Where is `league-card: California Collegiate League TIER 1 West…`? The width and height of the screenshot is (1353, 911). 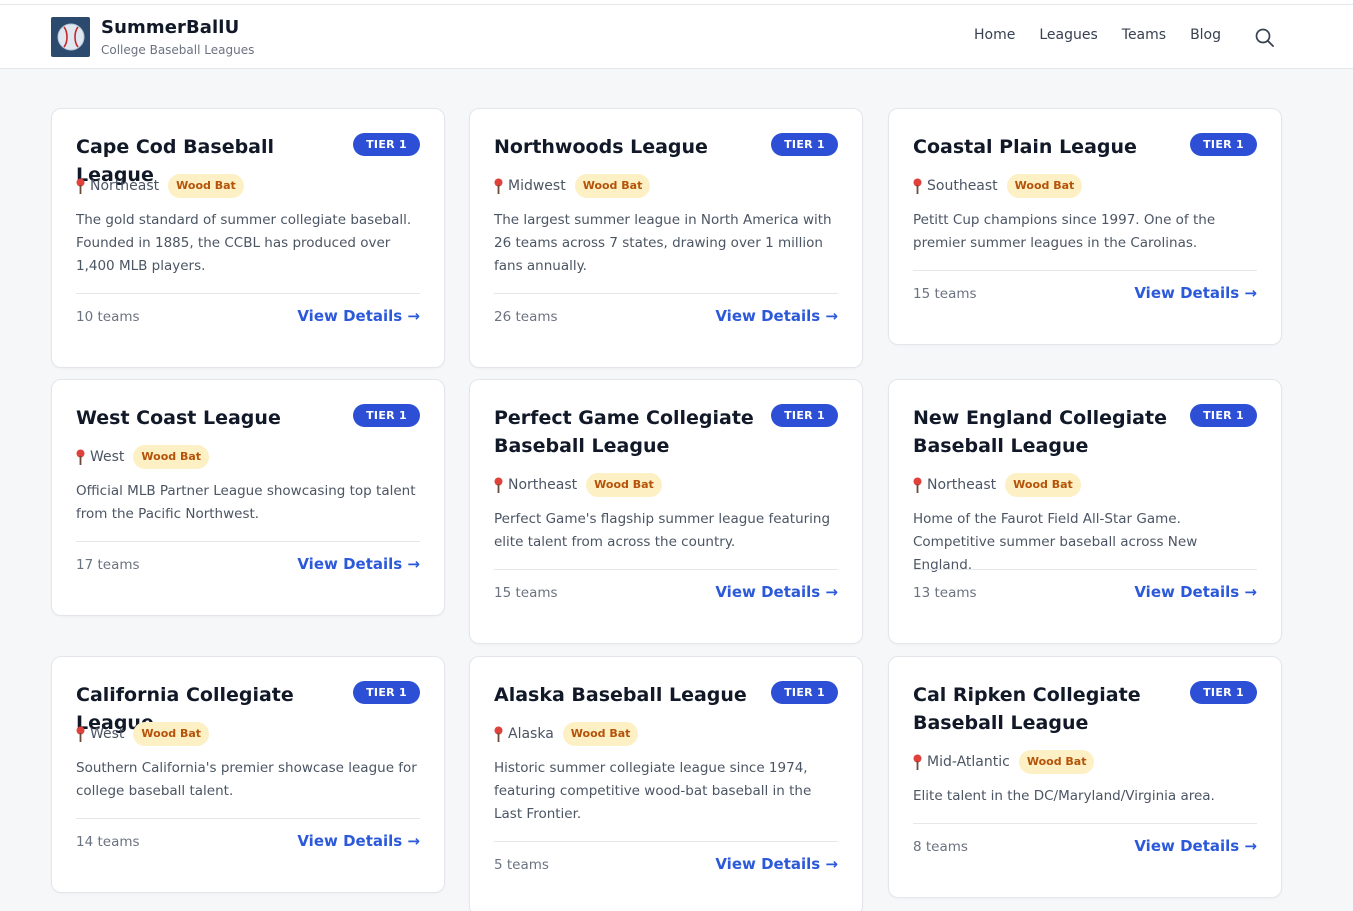 league-card: California Collegiate League TIER 1 West… is located at coordinates (248, 774).